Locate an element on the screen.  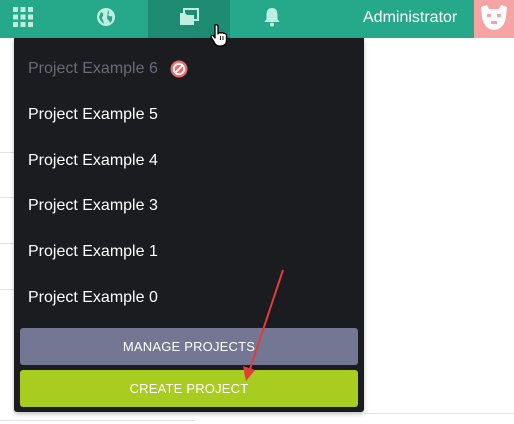
project-item-label: Project Example 6 is located at coordinates (93, 68).